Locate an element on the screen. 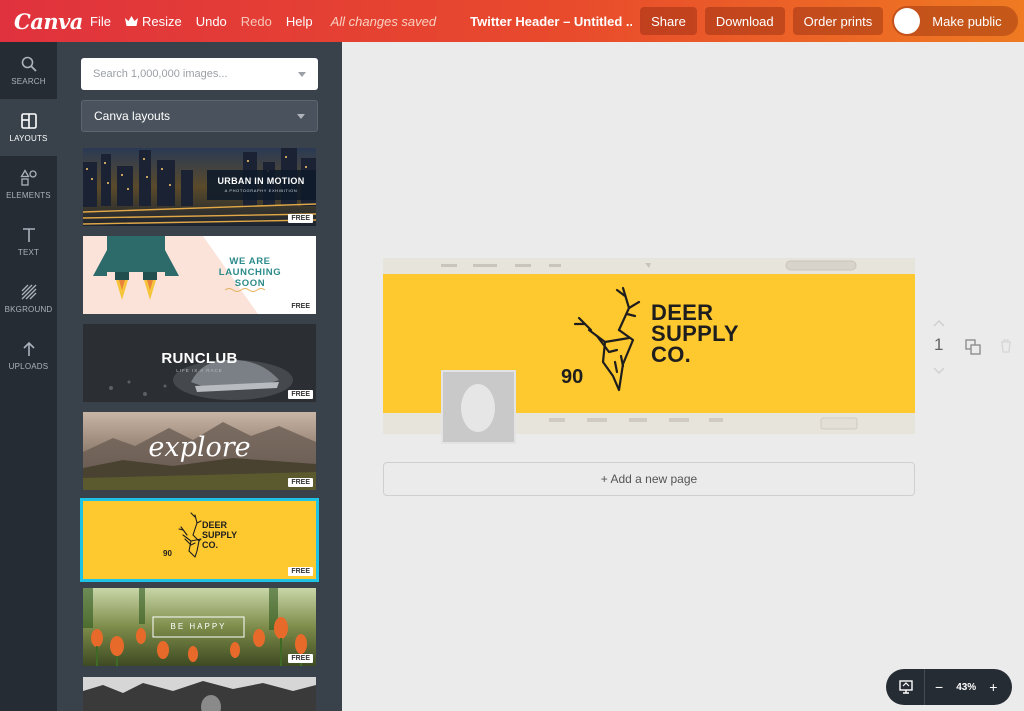 This screenshot has height=711, width=1024. search-icon is located at coordinates (29, 64).